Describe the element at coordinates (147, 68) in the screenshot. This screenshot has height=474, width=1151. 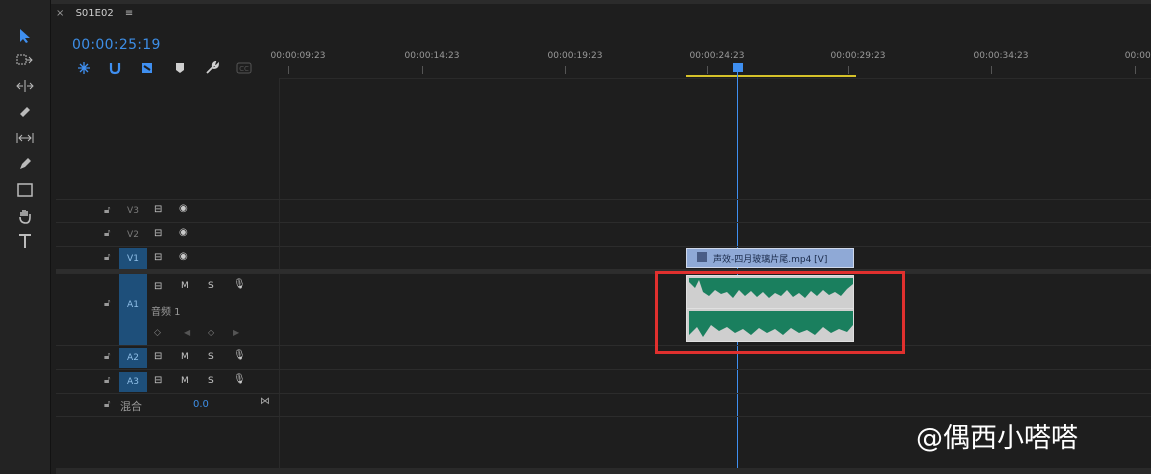
I see `linked-selection-icon` at that location.